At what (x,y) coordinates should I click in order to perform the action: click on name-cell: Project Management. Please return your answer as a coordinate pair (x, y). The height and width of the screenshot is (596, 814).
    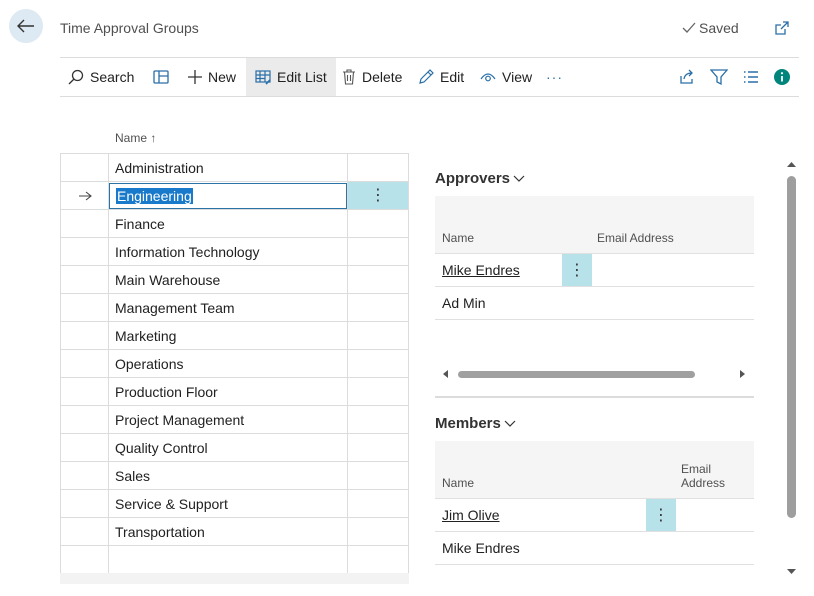
    Looking at the image, I should click on (228, 419).